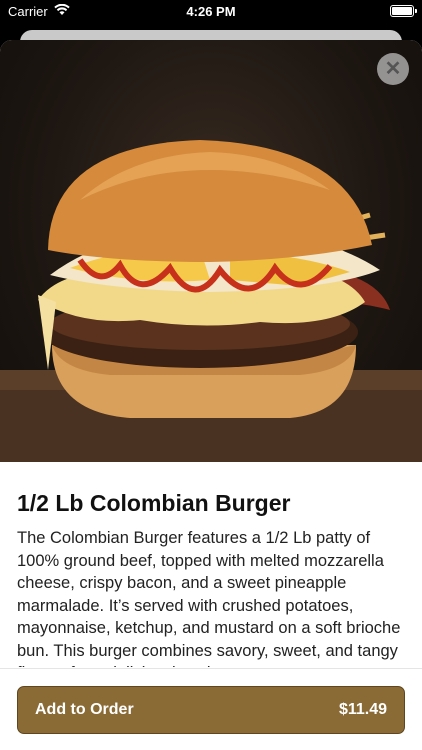 The image size is (422, 750). I want to click on order-footer: Add to Order $11.49, so click(211, 709).